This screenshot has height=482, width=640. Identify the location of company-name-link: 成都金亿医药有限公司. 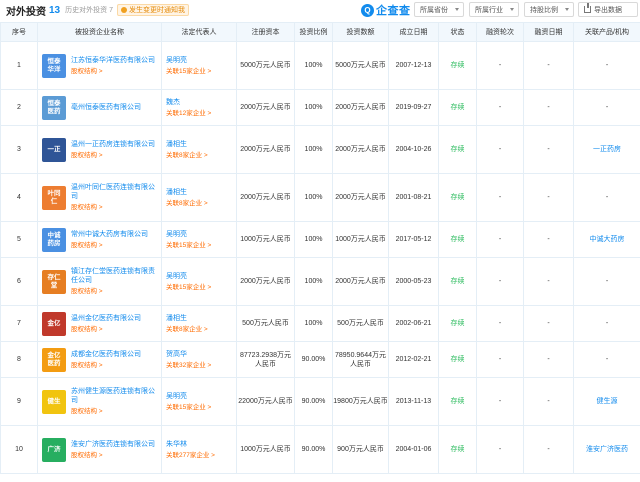
(116, 354).